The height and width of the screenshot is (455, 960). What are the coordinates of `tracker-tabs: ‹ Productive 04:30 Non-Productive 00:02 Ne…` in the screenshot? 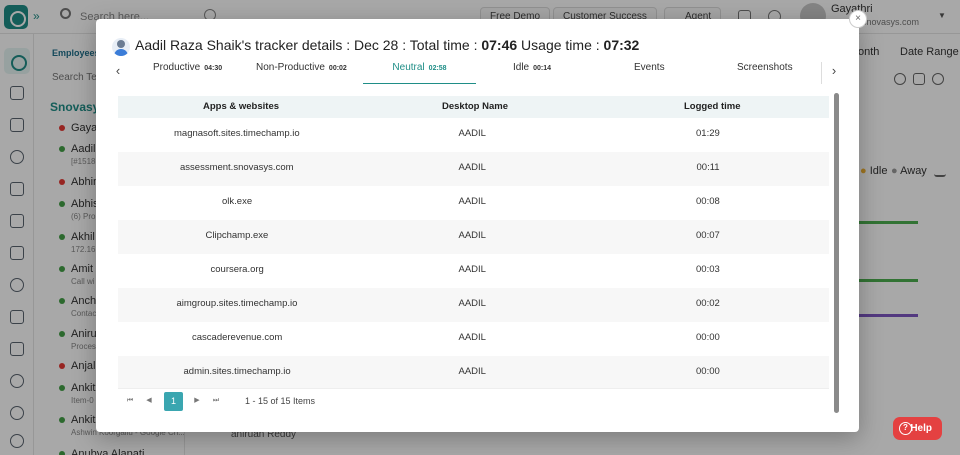 It's located at (477, 73).